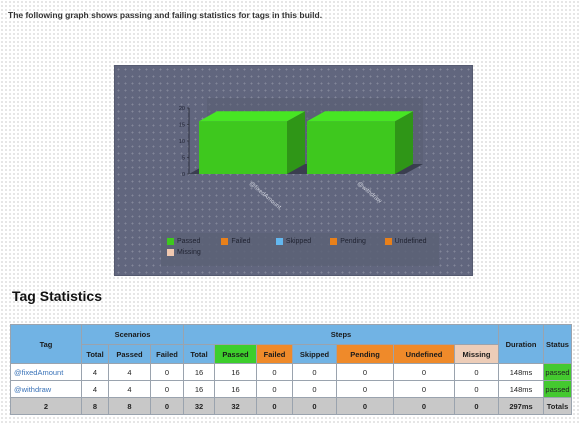 The width and height of the screenshot is (581, 425). What do you see at coordinates (369, 193) in the screenshot?
I see `category-label: @withdraw` at bounding box center [369, 193].